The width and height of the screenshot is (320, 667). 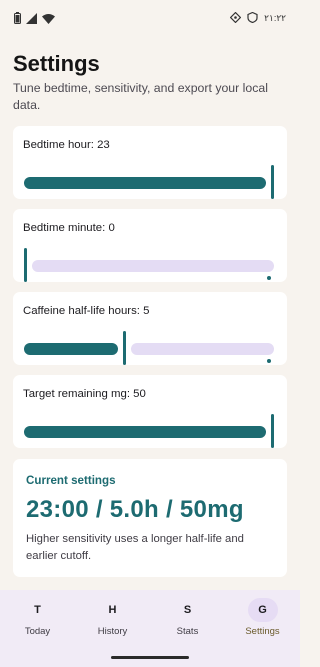 I want to click on slider-card-half-life: Caffeine half-life hours: 5, so click(x=150, y=328).